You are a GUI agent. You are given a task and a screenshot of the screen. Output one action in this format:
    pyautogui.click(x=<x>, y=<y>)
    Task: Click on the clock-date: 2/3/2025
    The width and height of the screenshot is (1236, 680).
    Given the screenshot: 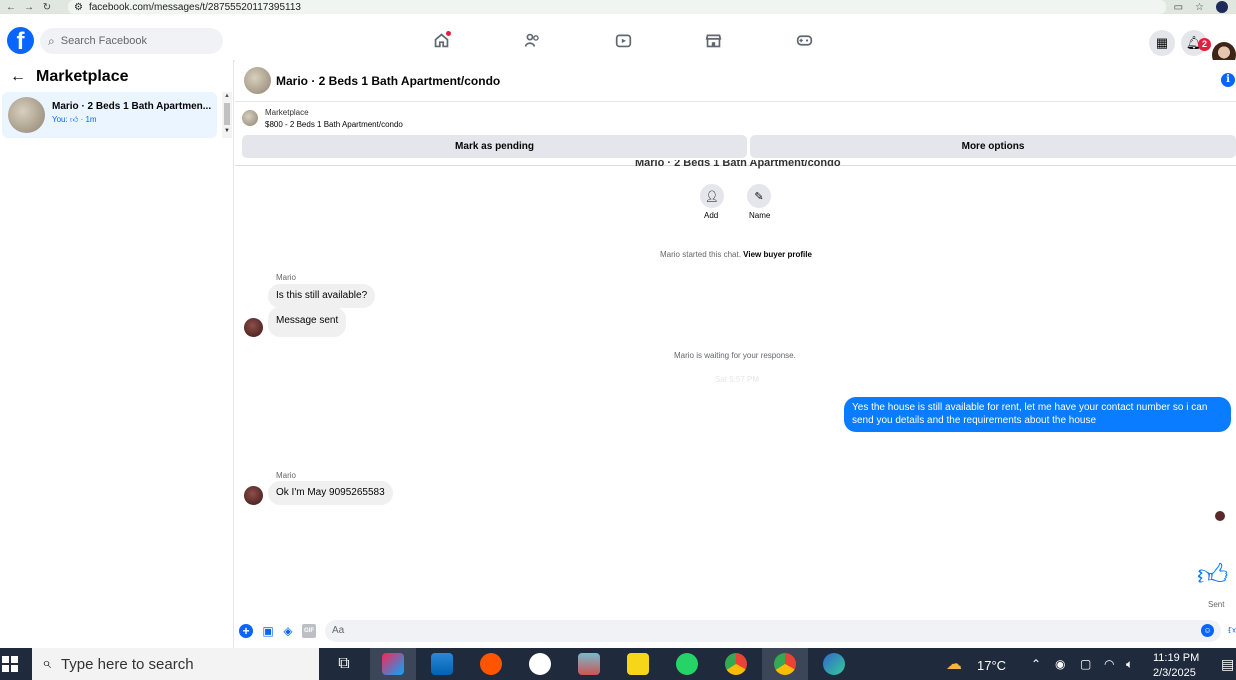 What is the action you would take?
    pyautogui.click(x=1174, y=673)
    